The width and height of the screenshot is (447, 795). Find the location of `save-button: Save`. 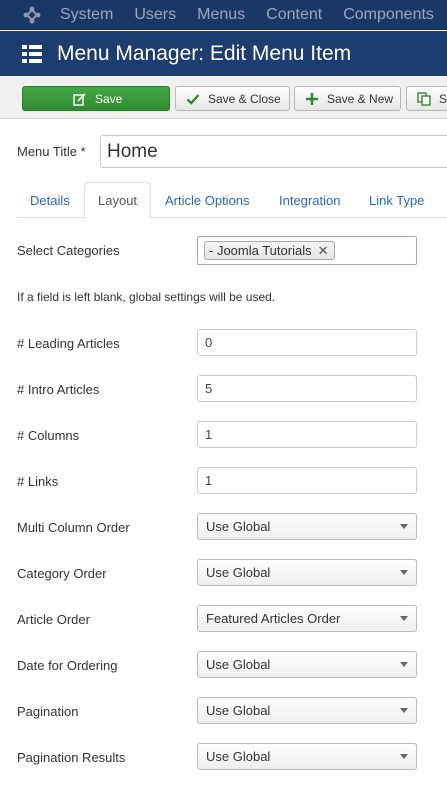

save-button: Save is located at coordinates (96, 98).